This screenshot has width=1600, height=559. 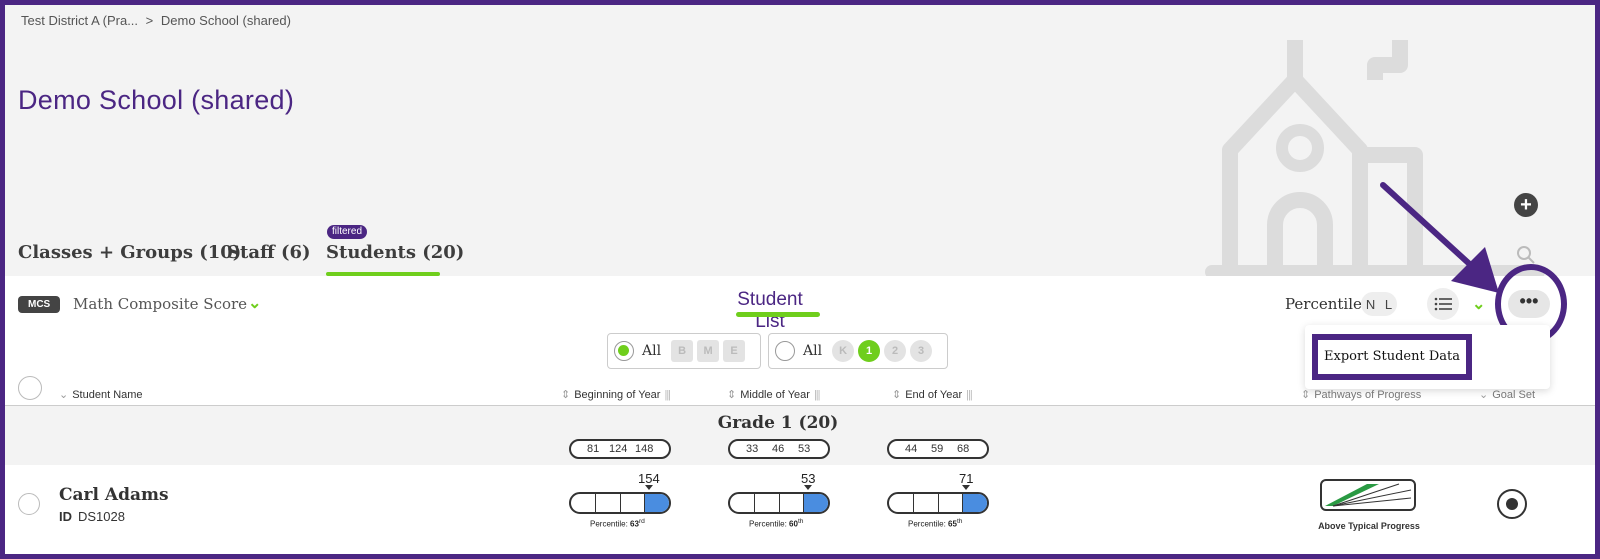 What do you see at coordinates (869, 351) in the screenshot?
I see `grade-chip-1: 1` at bounding box center [869, 351].